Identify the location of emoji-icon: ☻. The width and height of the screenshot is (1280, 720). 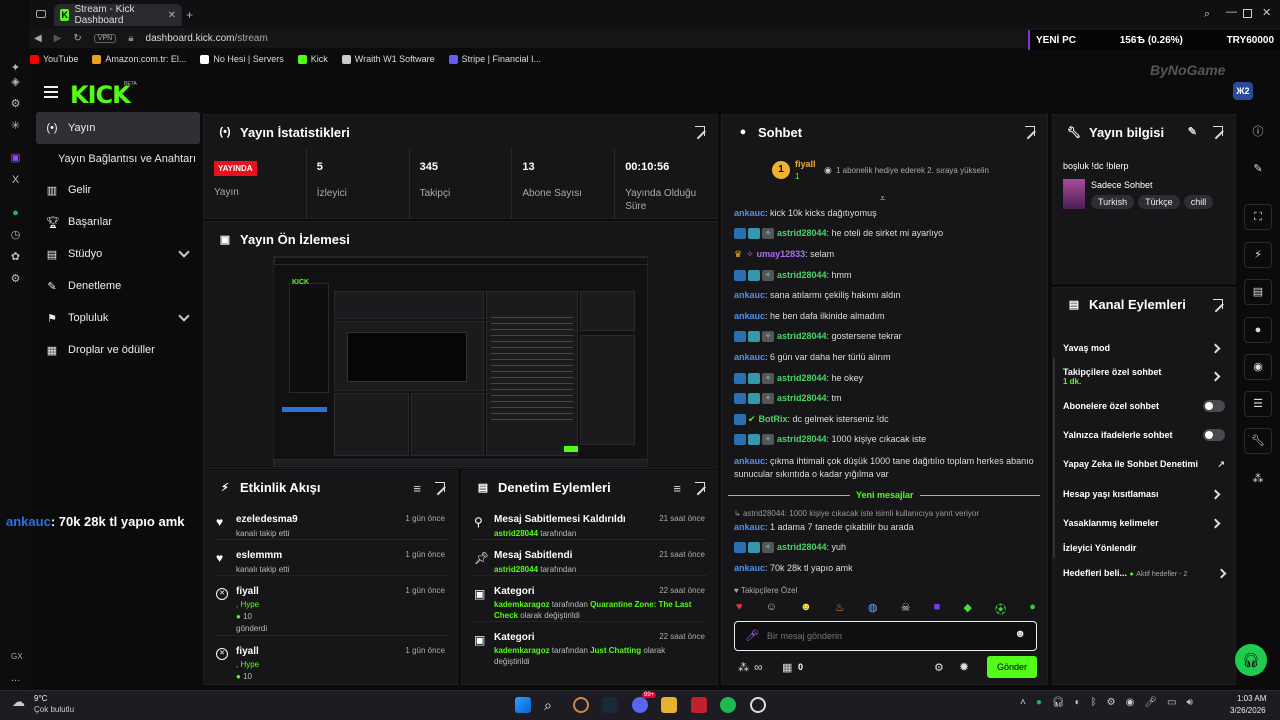
(1020, 634).